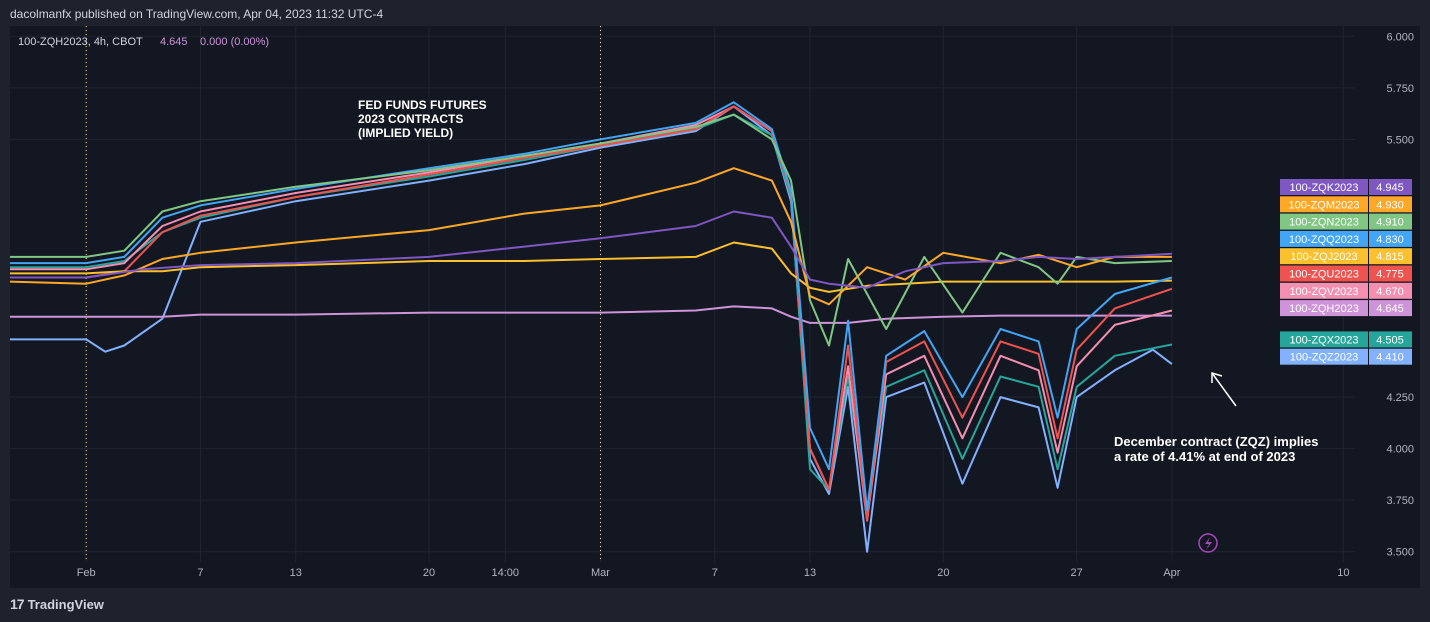 The width and height of the screenshot is (1430, 622). Describe the element at coordinates (600, 573) in the screenshot. I see `x-tick-label: Mar` at that location.